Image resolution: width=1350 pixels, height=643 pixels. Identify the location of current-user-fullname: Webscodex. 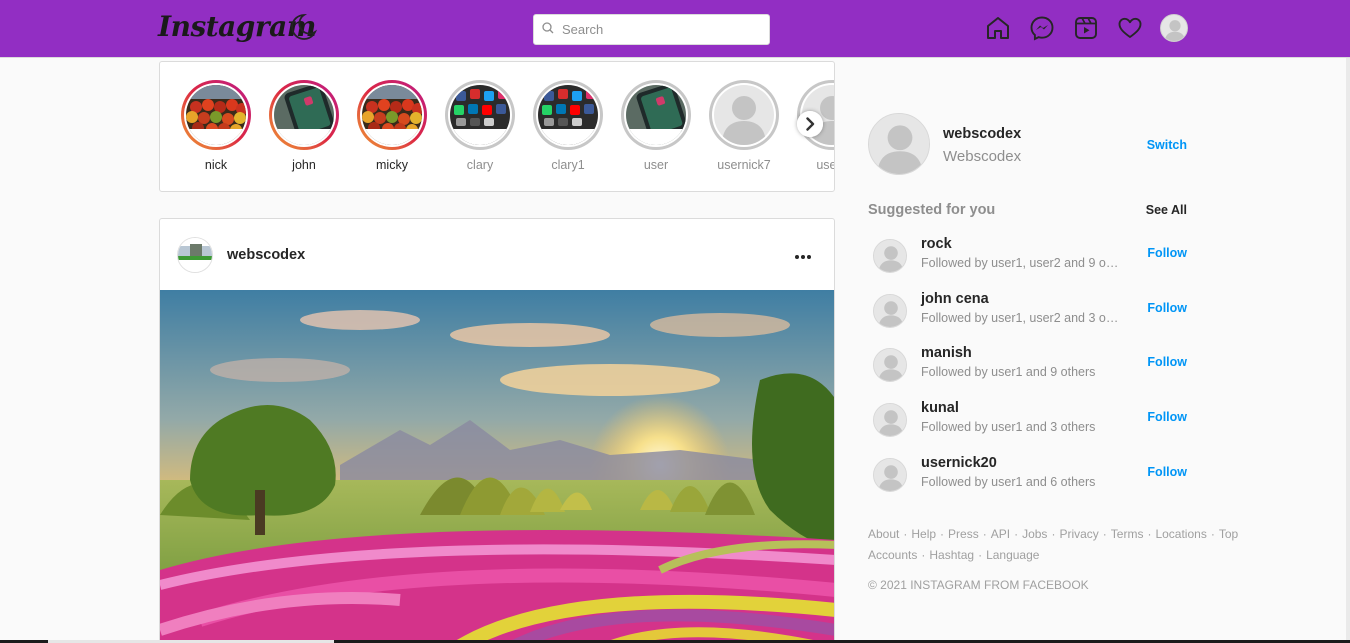
(982, 156).